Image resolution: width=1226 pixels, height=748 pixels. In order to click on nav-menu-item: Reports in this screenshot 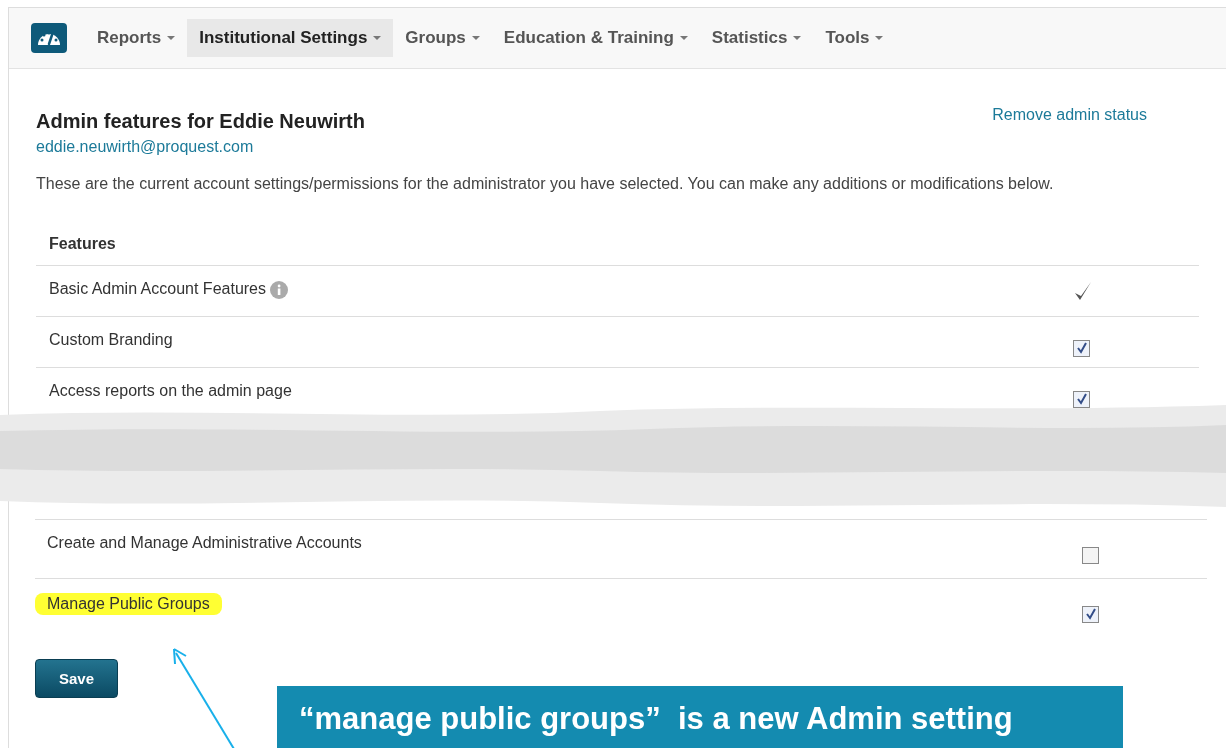, I will do `click(136, 38)`.